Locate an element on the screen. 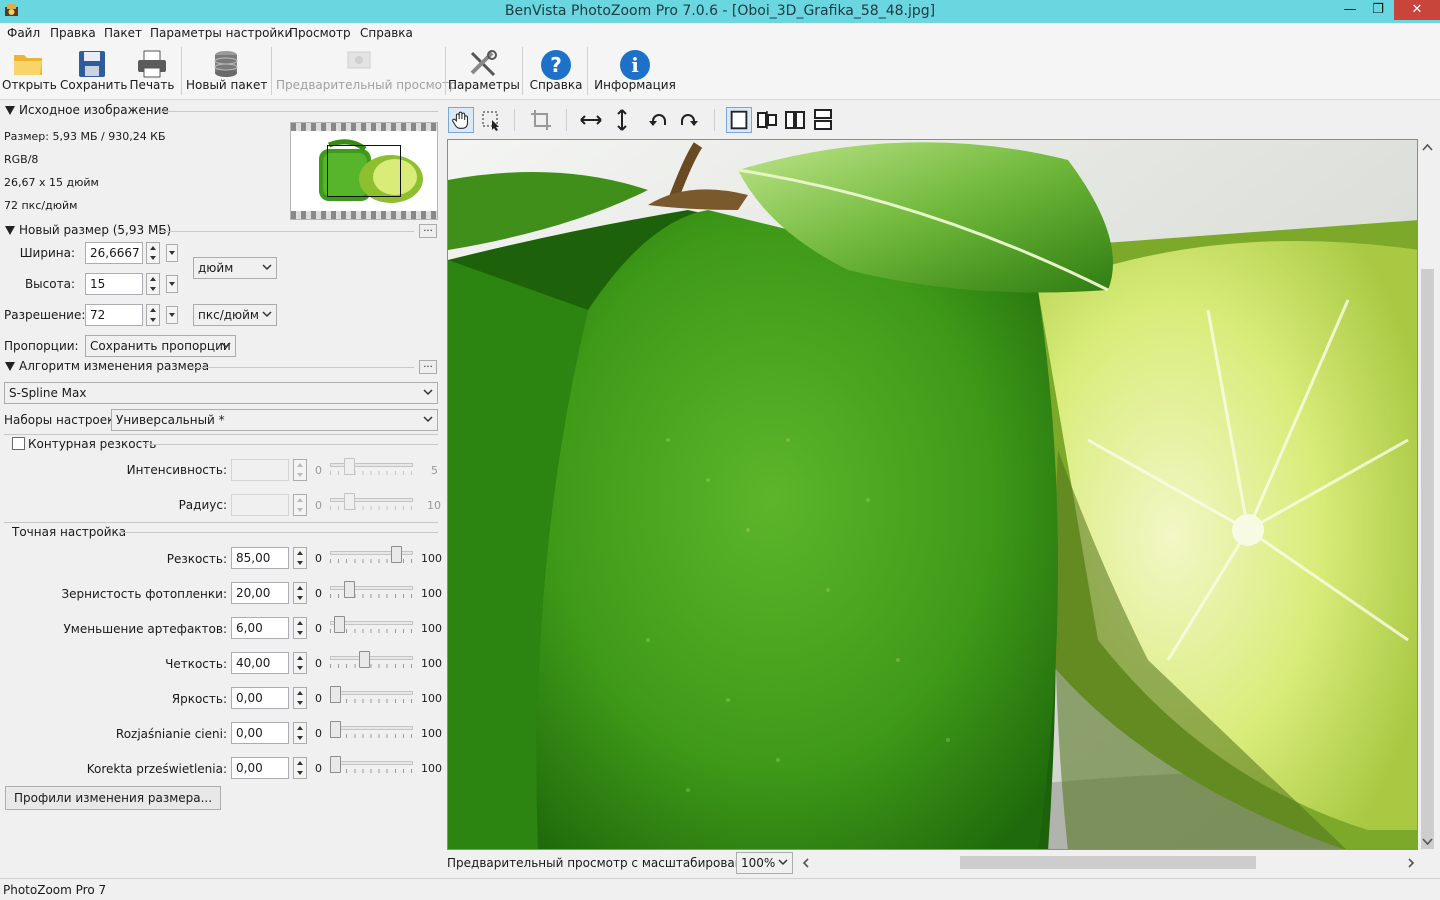  source-thumbnail is located at coordinates (364, 171).